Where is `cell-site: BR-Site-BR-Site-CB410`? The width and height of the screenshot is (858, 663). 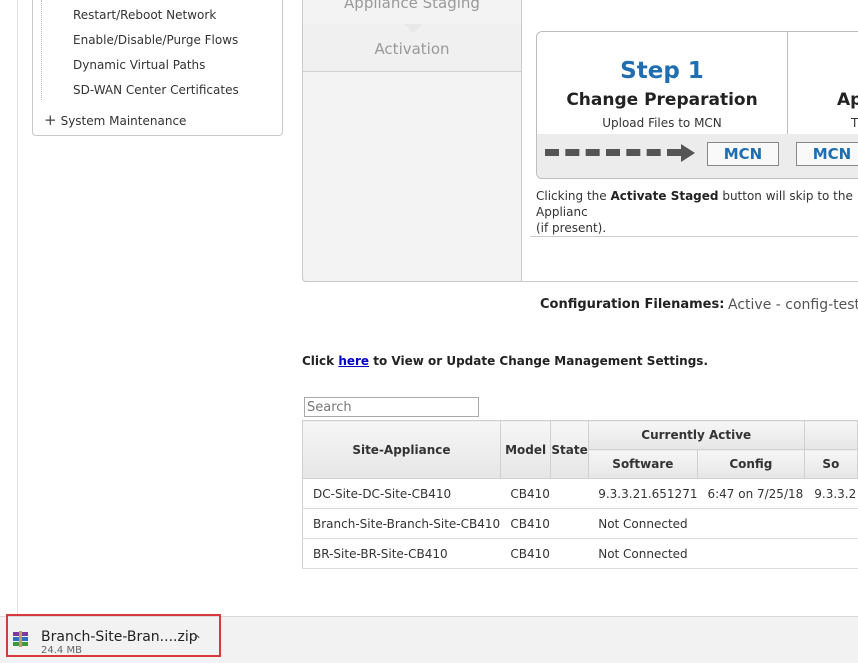
cell-site: BR-Site-BR-Site-CB410 is located at coordinates (401, 553).